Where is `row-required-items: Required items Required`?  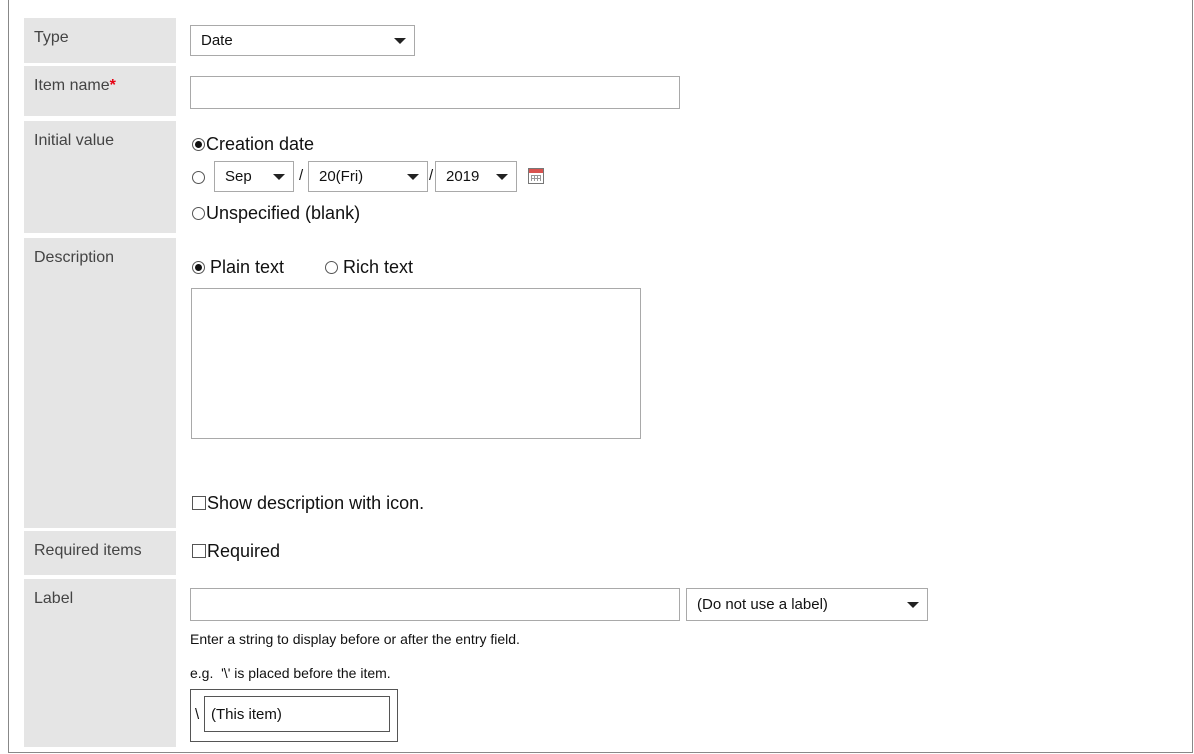
row-required-items: Required items Required is located at coordinates (597, 553).